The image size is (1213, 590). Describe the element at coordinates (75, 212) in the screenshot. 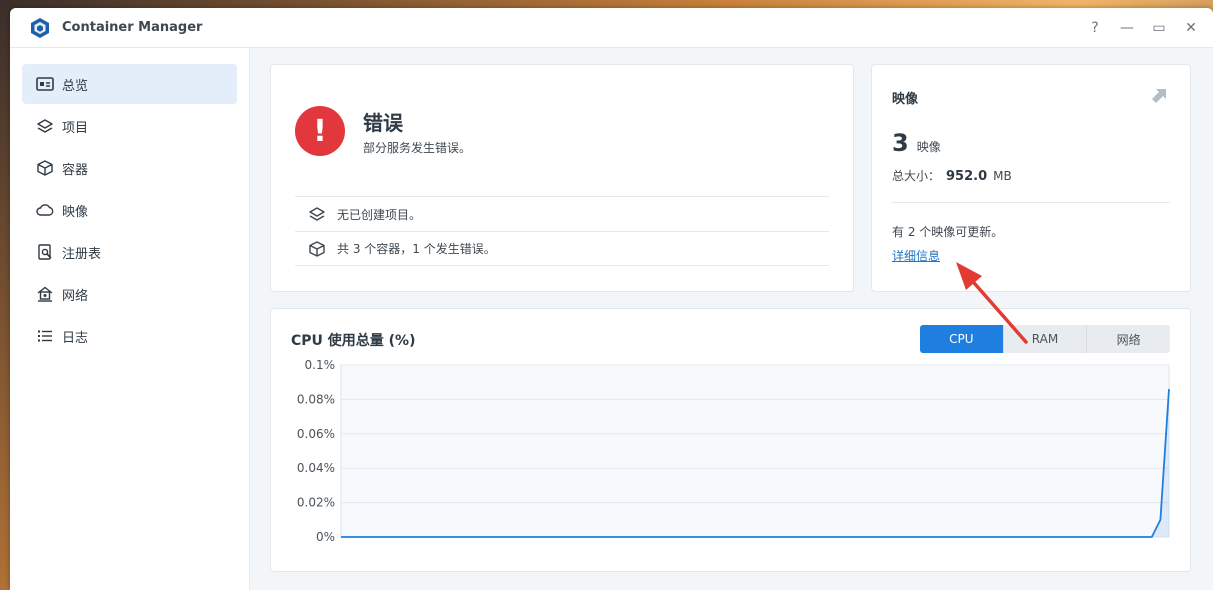

I see `sidebar-item-label: 映像` at that location.